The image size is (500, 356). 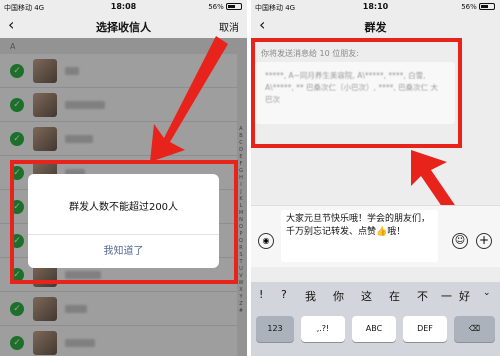 What do you see at coordinates (261, 294) in the screenshot?
I see `candidate-item: !` at bounding box center [261, 294].